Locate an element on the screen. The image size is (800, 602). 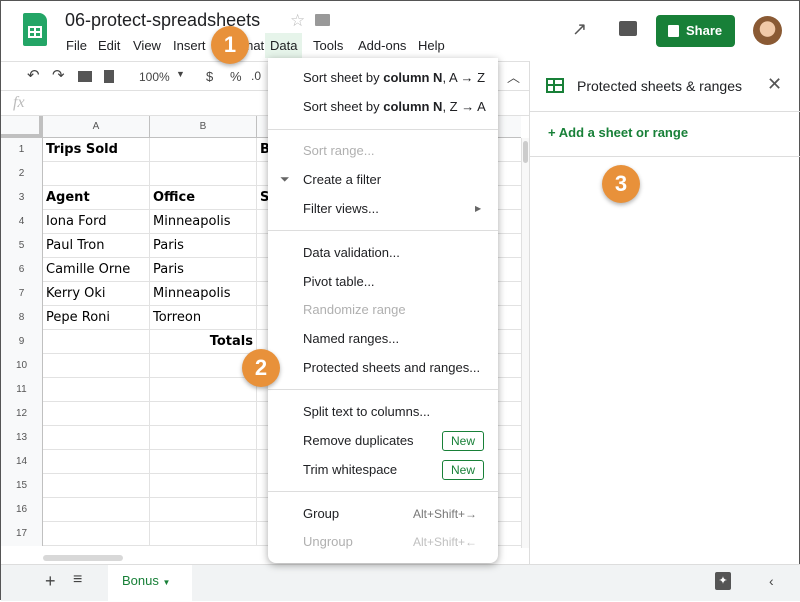
menu-view: View is located at coordinates (147, 45).